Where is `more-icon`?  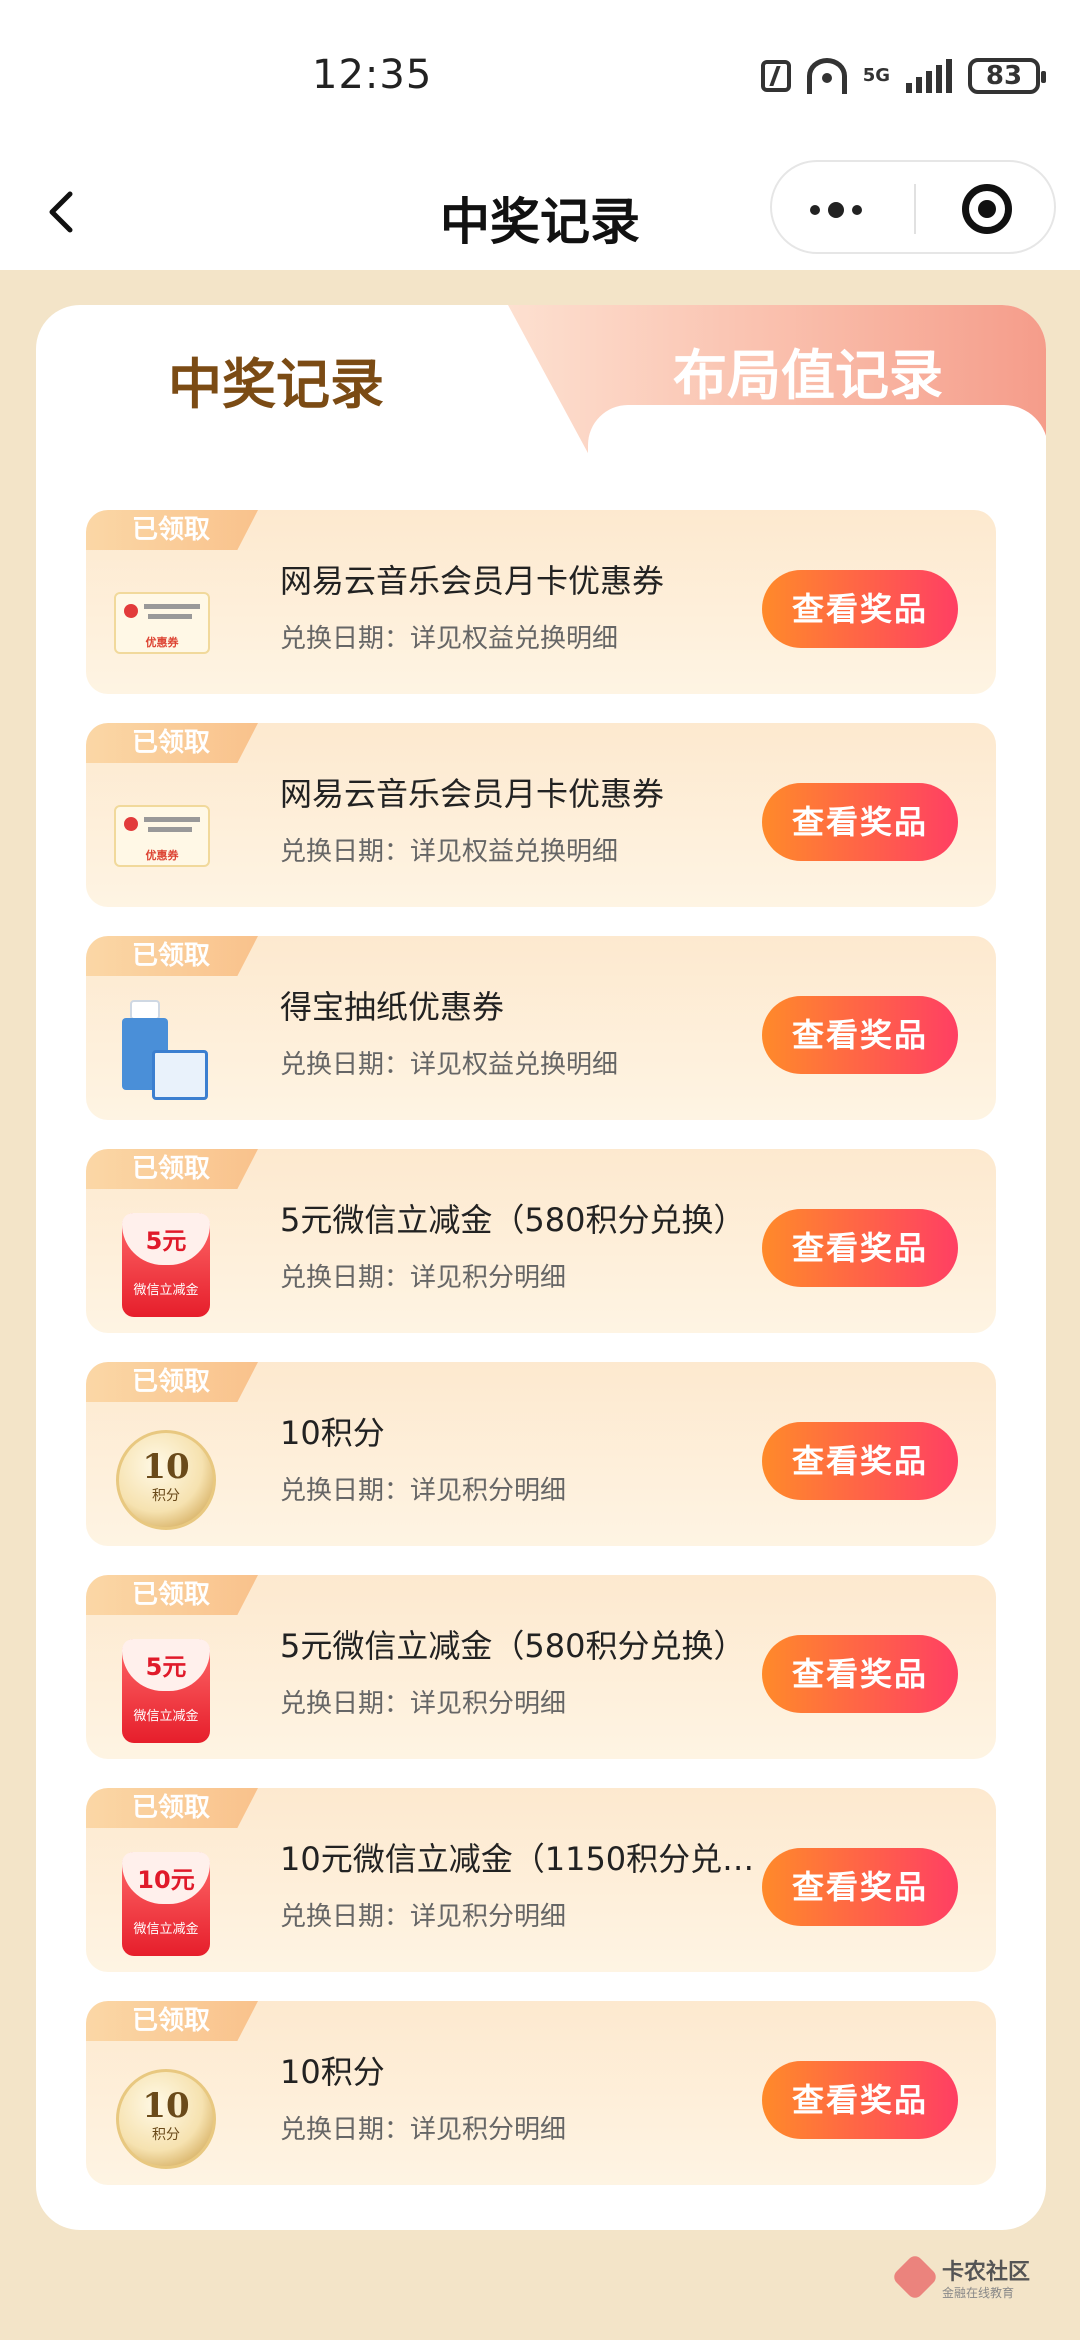 more-icon is located at coordinates (836, 210).